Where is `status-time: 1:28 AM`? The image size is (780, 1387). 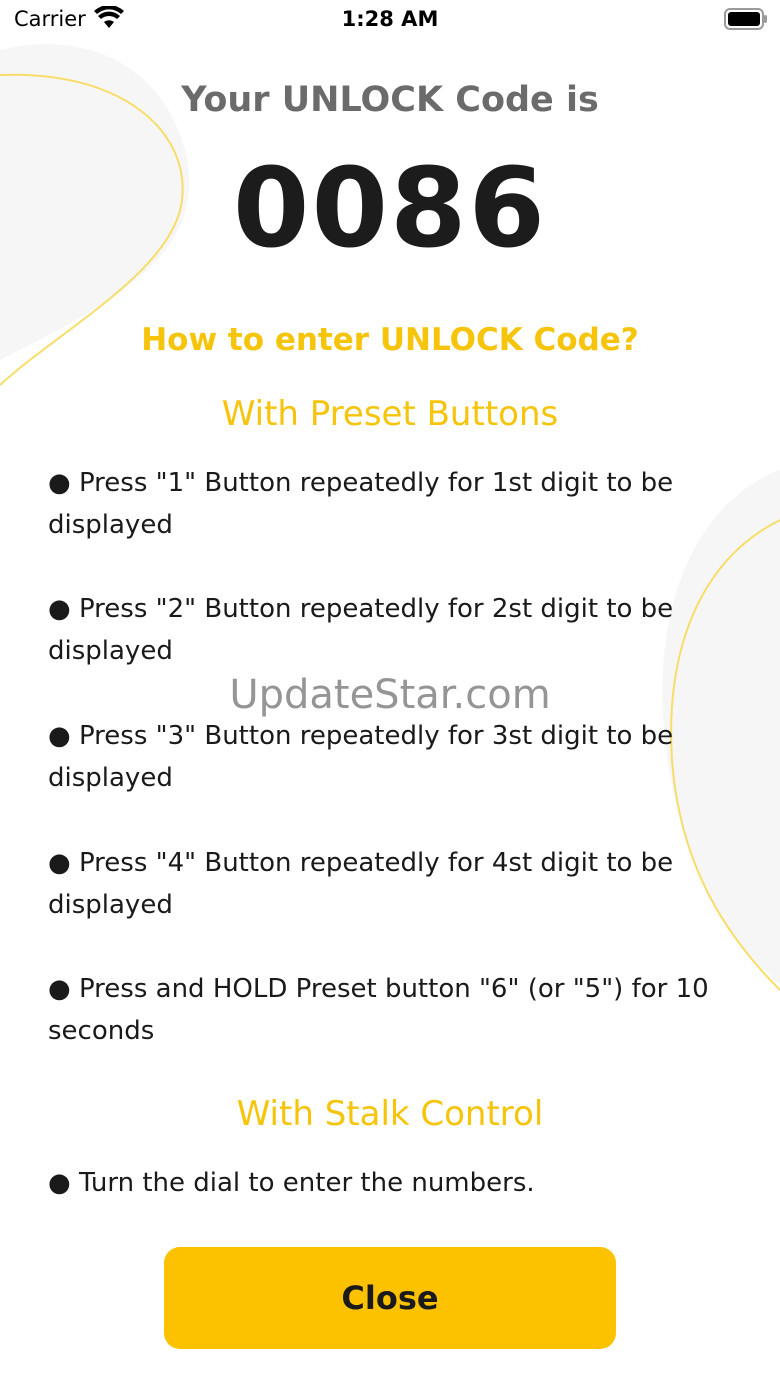 status-time: 1:28 AM is located at coordinates (390, 19).